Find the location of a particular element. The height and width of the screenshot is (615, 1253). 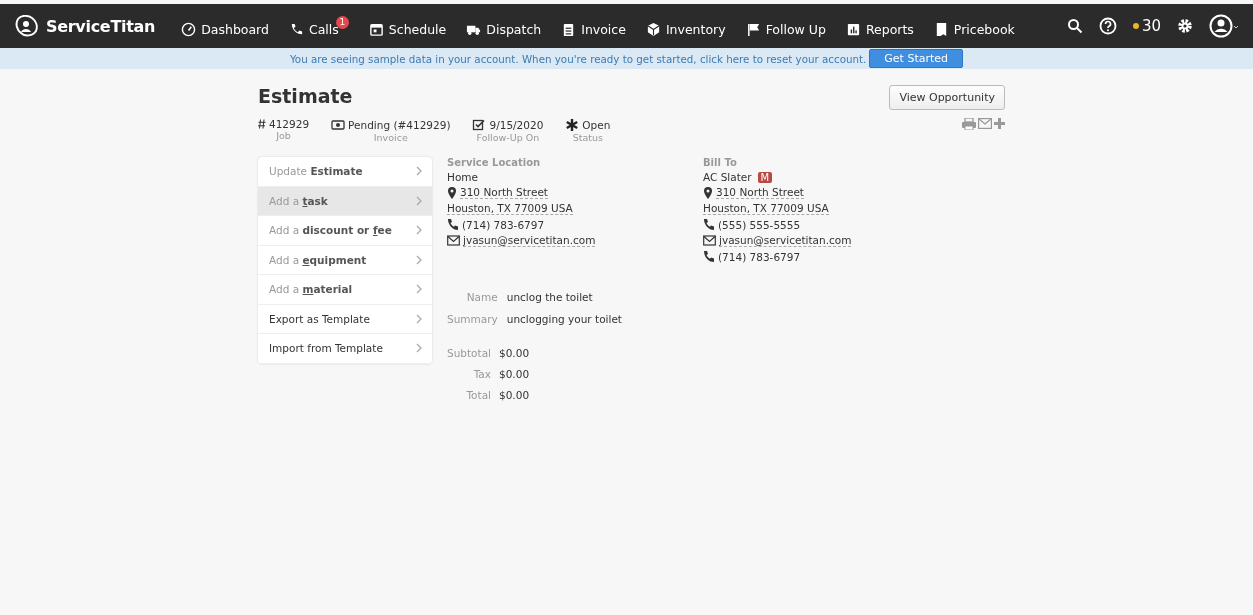

field-label: Summary is located at coordinates (472, 319).